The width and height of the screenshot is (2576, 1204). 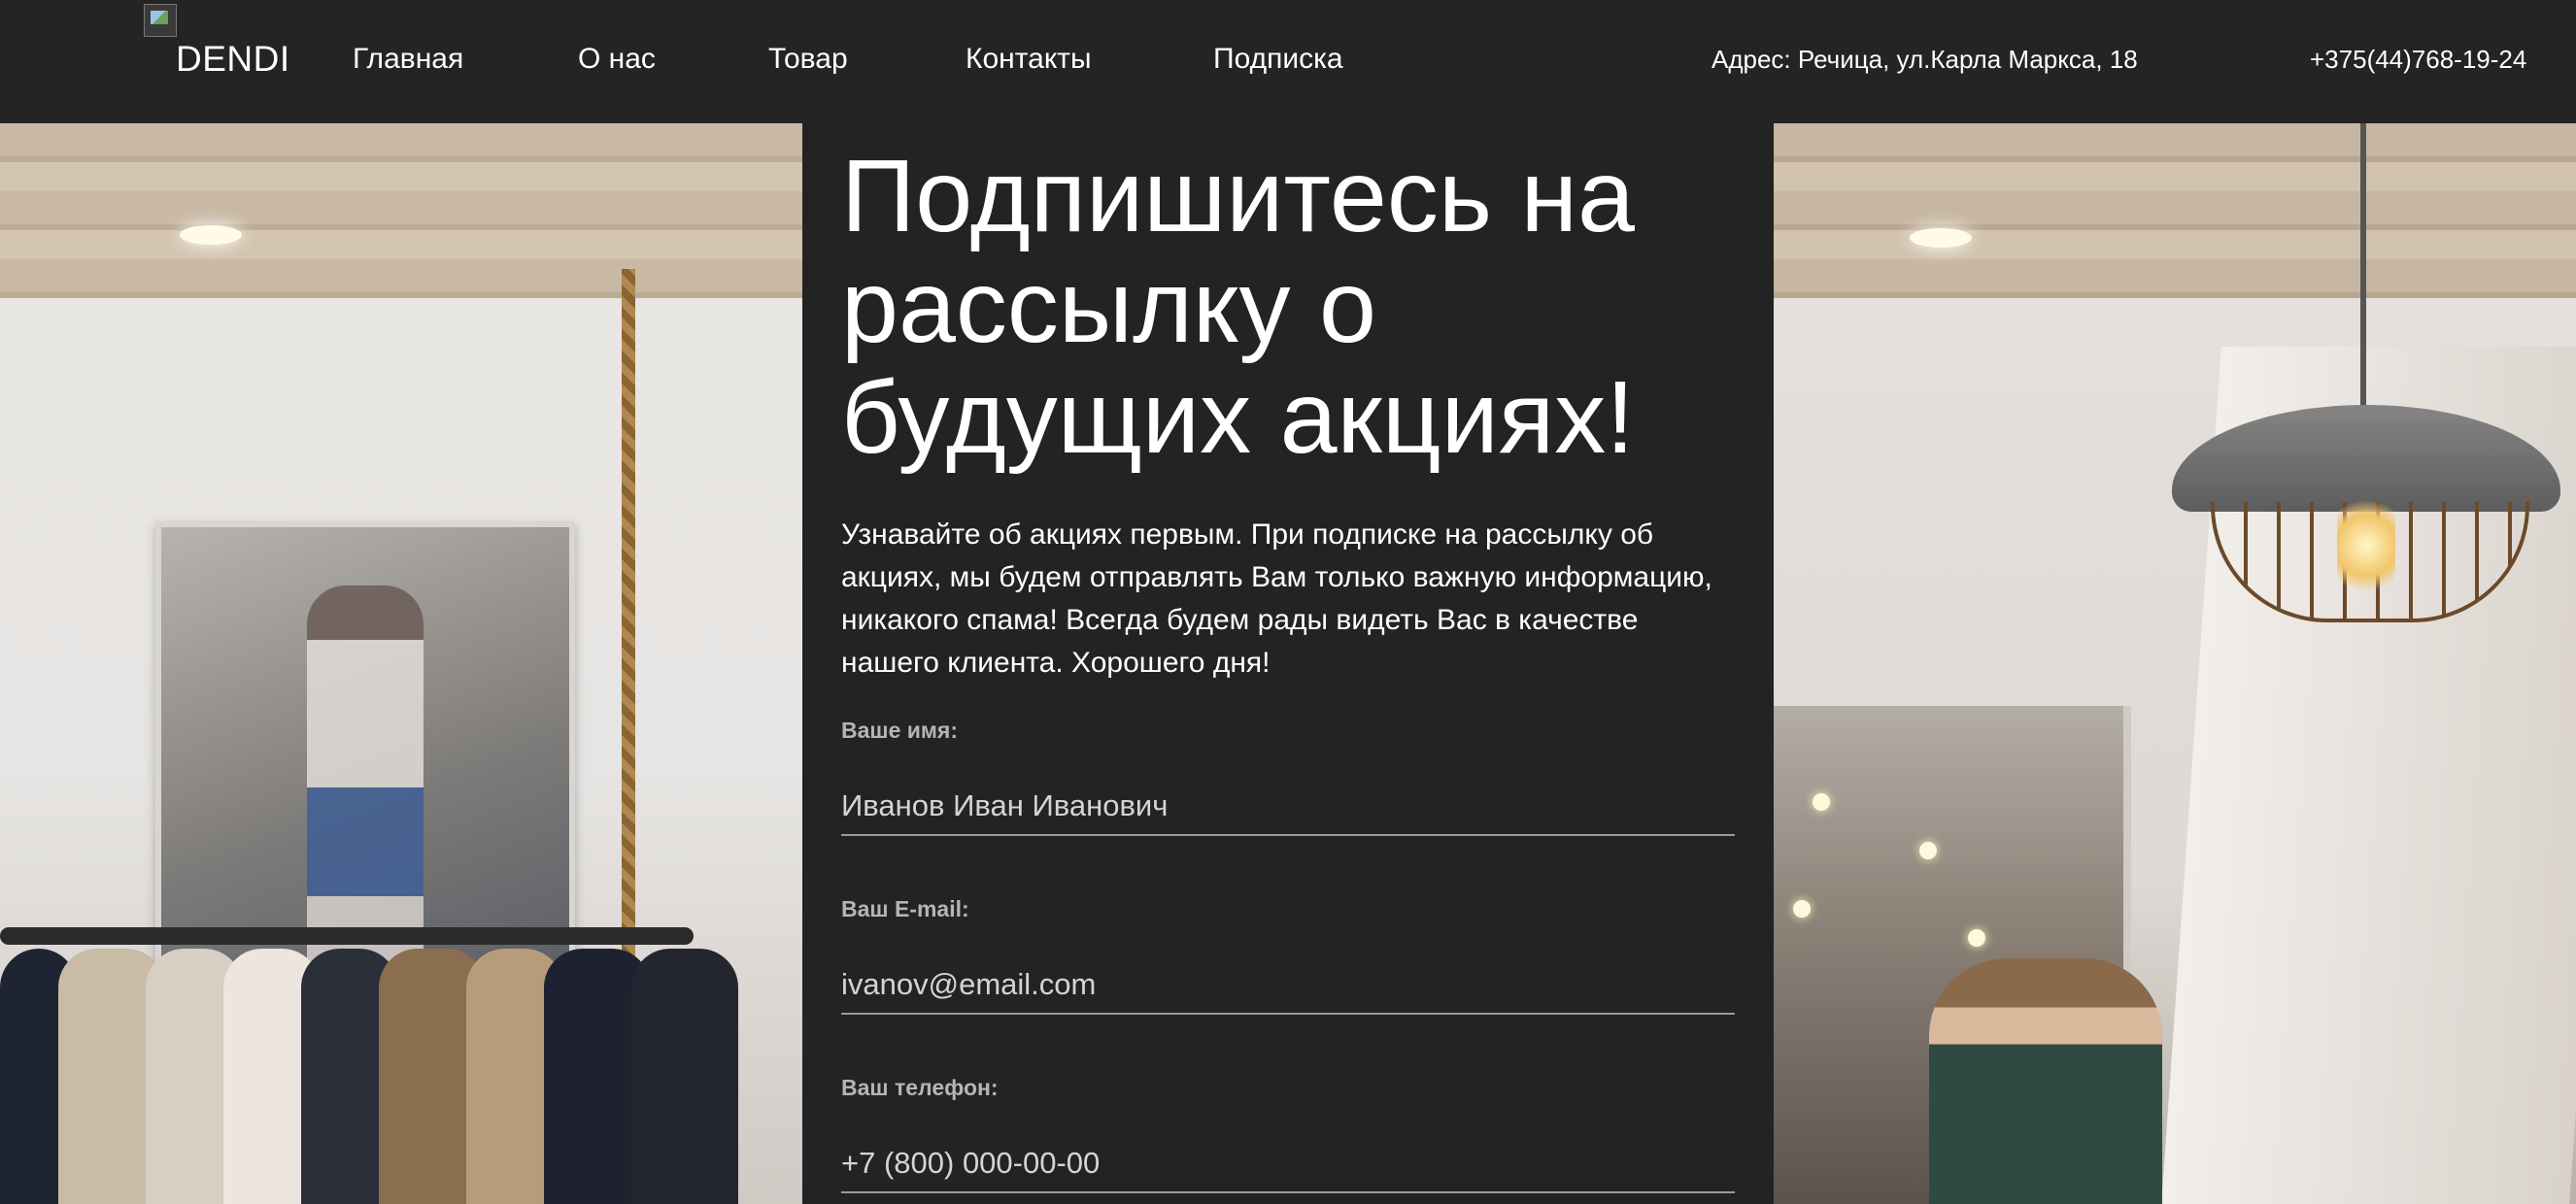 What do you see at coordinates (160, 21) in the screenshot?
I see `logo-broken-image-icon` at bounding box center [160, 21].